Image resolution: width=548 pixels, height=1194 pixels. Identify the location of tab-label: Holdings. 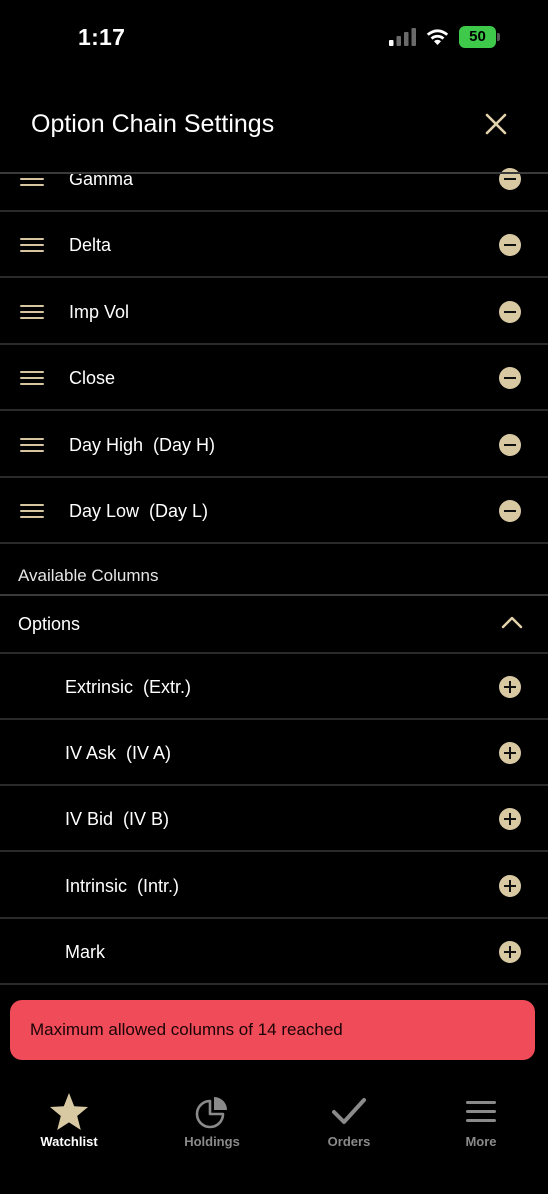
(212, 1141).